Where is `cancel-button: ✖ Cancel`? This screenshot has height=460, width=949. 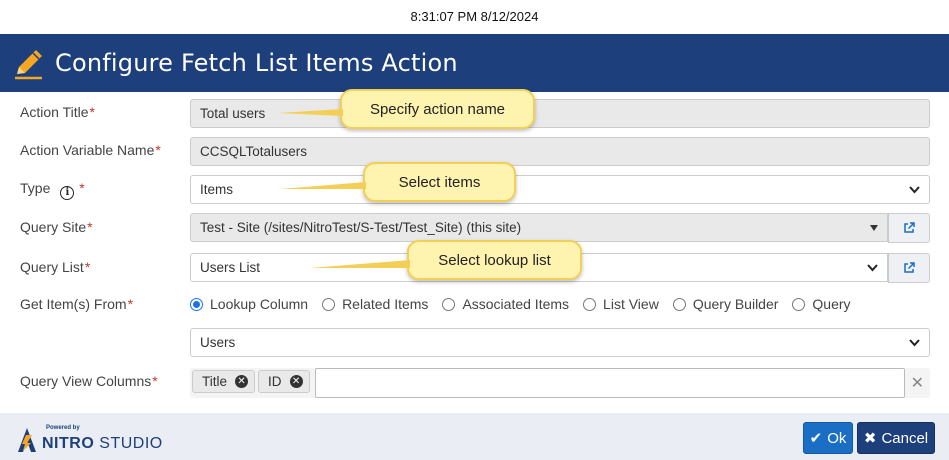 cancel-button: ✖ Cancel is located at coordinates (896, 438).